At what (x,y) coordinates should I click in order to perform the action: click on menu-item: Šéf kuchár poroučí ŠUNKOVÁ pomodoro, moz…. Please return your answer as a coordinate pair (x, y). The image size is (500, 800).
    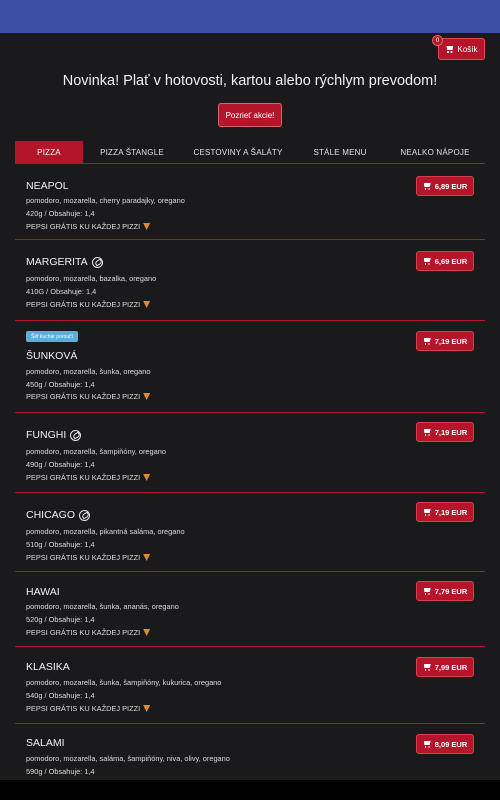
    Looking at the image, I should click on (250, 372).